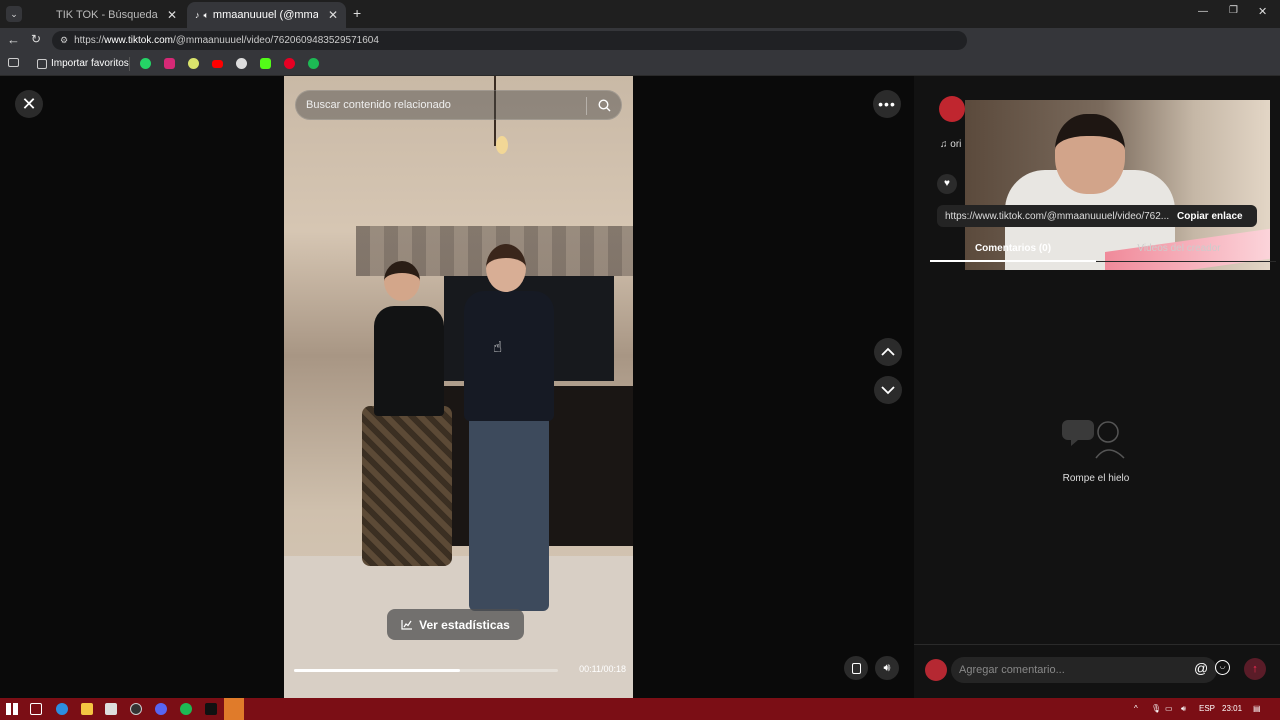 The image size is (1280, 720). Describe the element at coordinates (377, 670) in the screenshot. I see `video-progress-fill` at that location.